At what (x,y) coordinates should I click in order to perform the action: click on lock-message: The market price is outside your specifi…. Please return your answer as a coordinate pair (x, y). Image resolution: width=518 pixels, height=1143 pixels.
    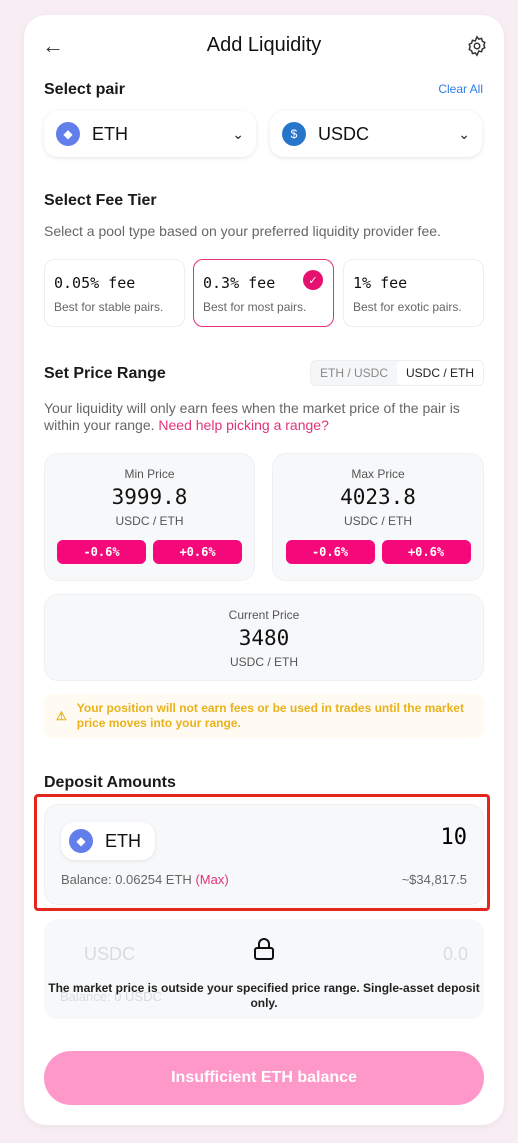
    Looking at the image, I should click on (264, 995).